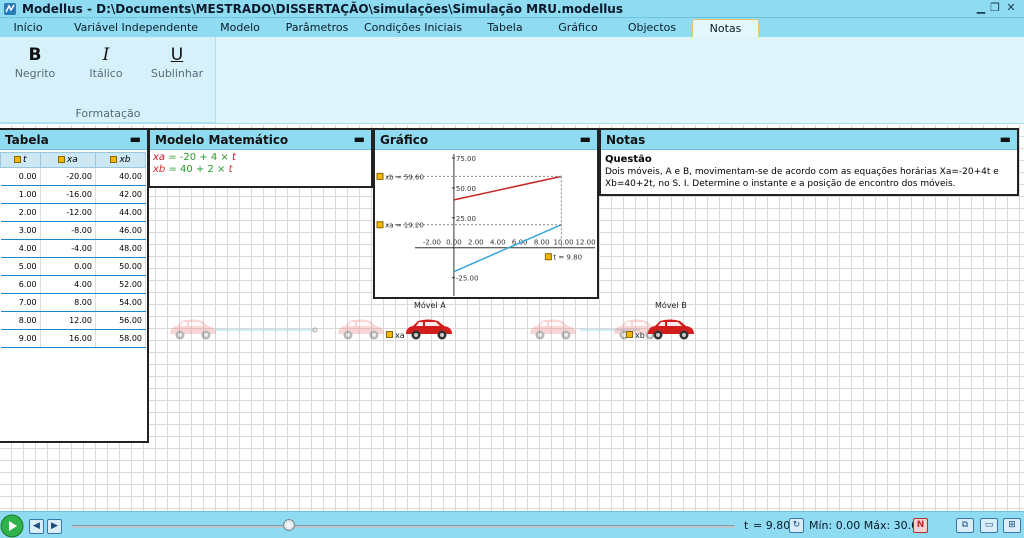  Describe the element at coordinates (260, 140) in the screenshot. I see `modelo-title-bar: Modelo Matemático ▬` at that location.